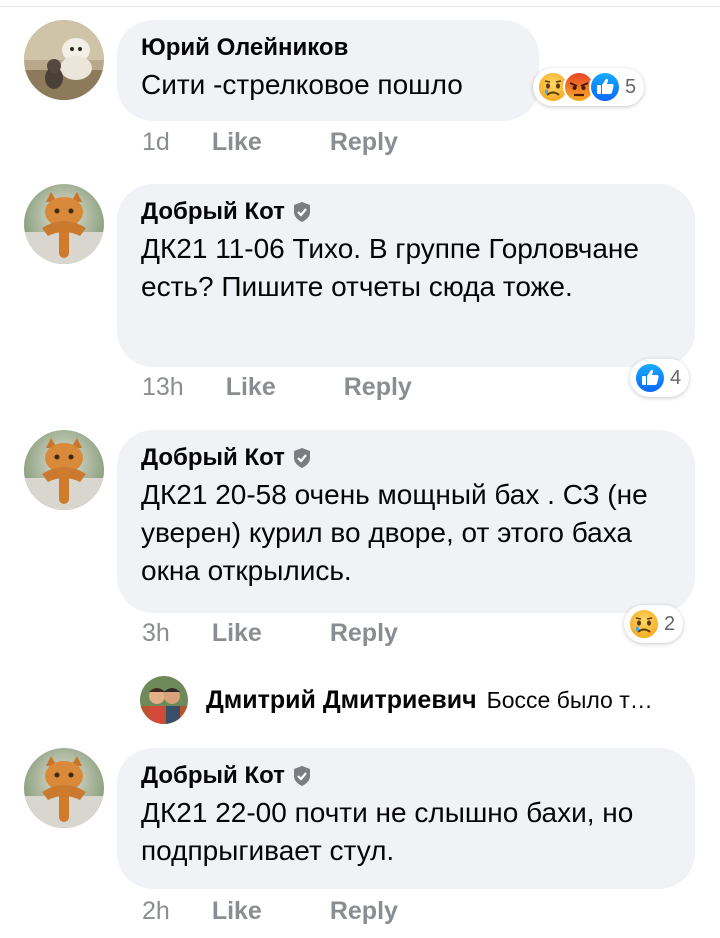 The image size is (720, 938). I want to click on reaction-summary: 5, so click(589, 87).